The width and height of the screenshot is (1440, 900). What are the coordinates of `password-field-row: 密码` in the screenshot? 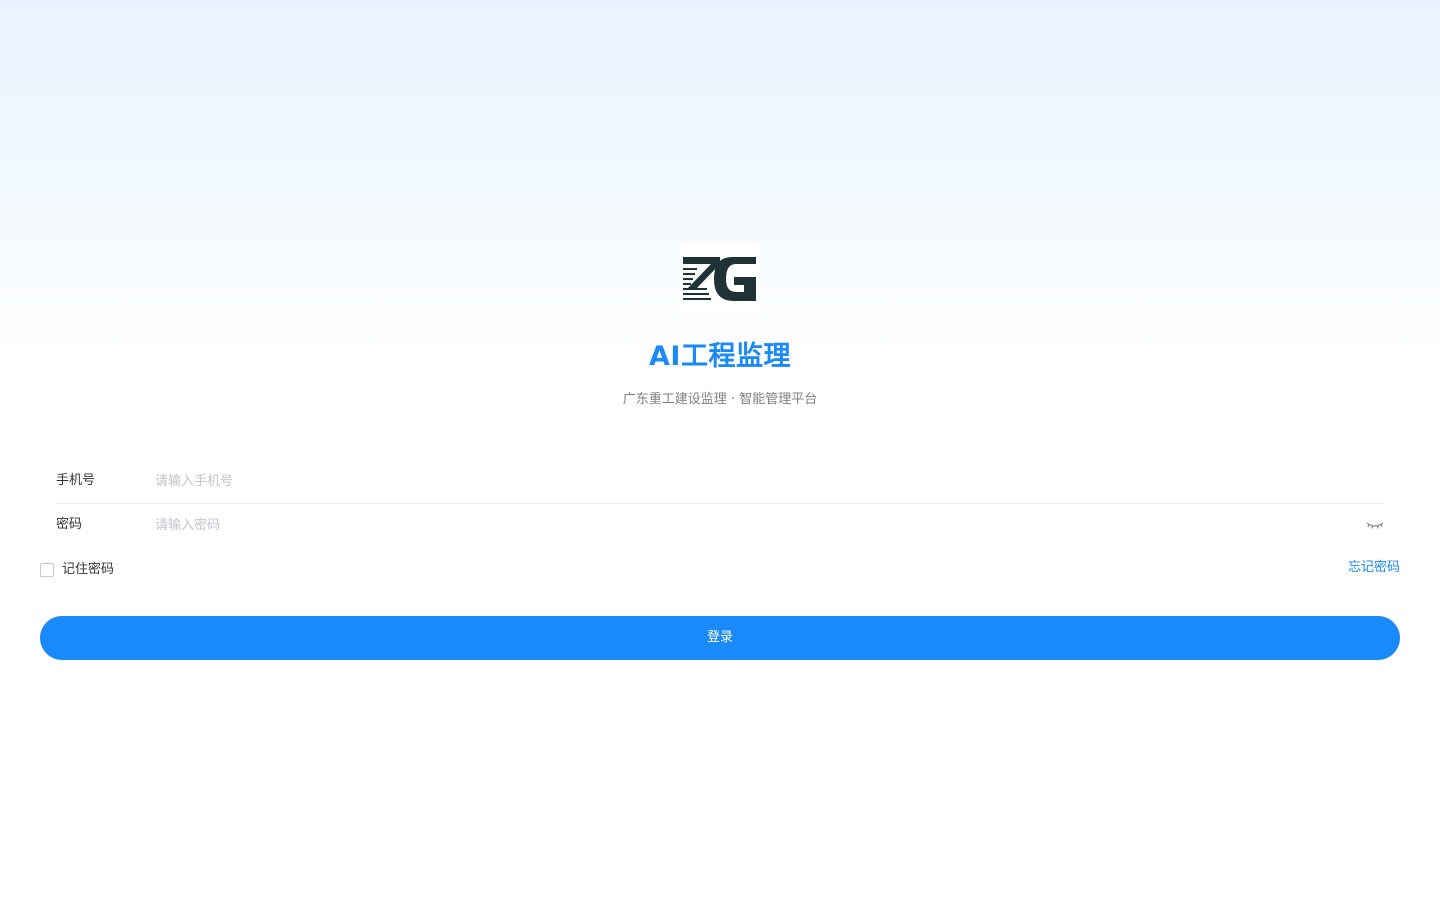 It's located at (720, 525).